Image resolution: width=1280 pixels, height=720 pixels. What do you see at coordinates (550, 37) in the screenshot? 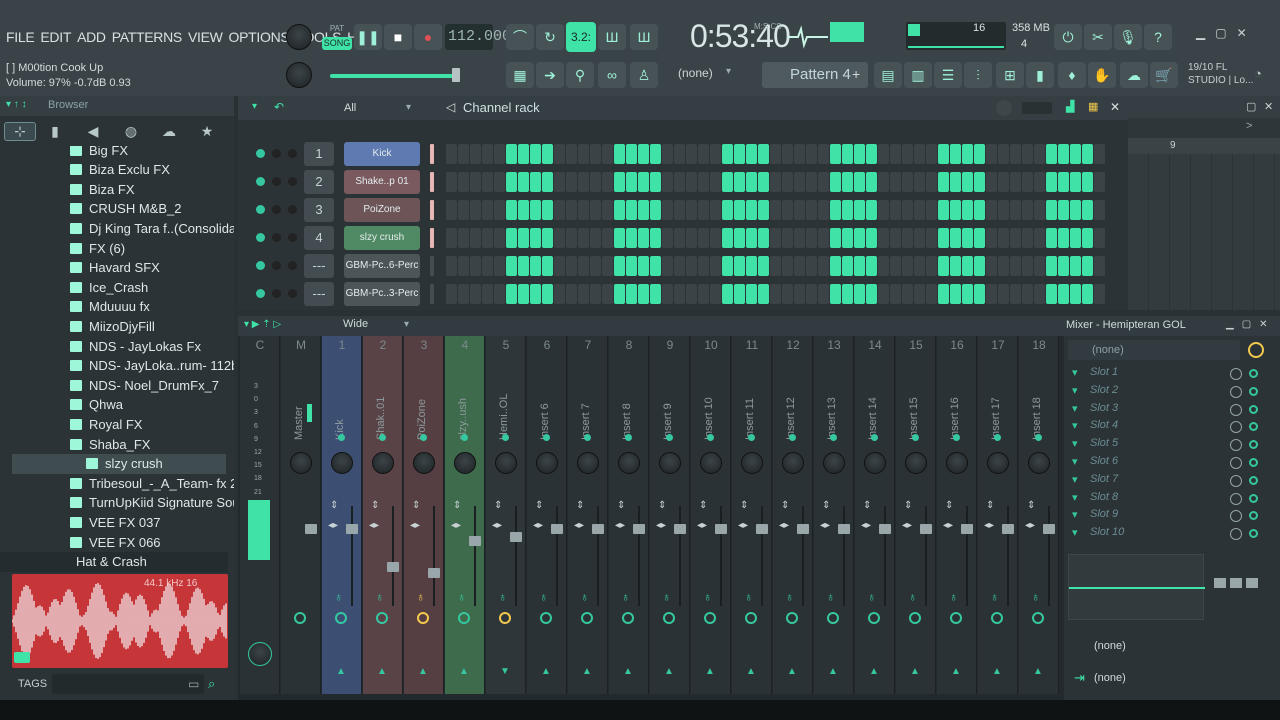
I see `wait-input-button: ↻` at bounding box center [550, 37].